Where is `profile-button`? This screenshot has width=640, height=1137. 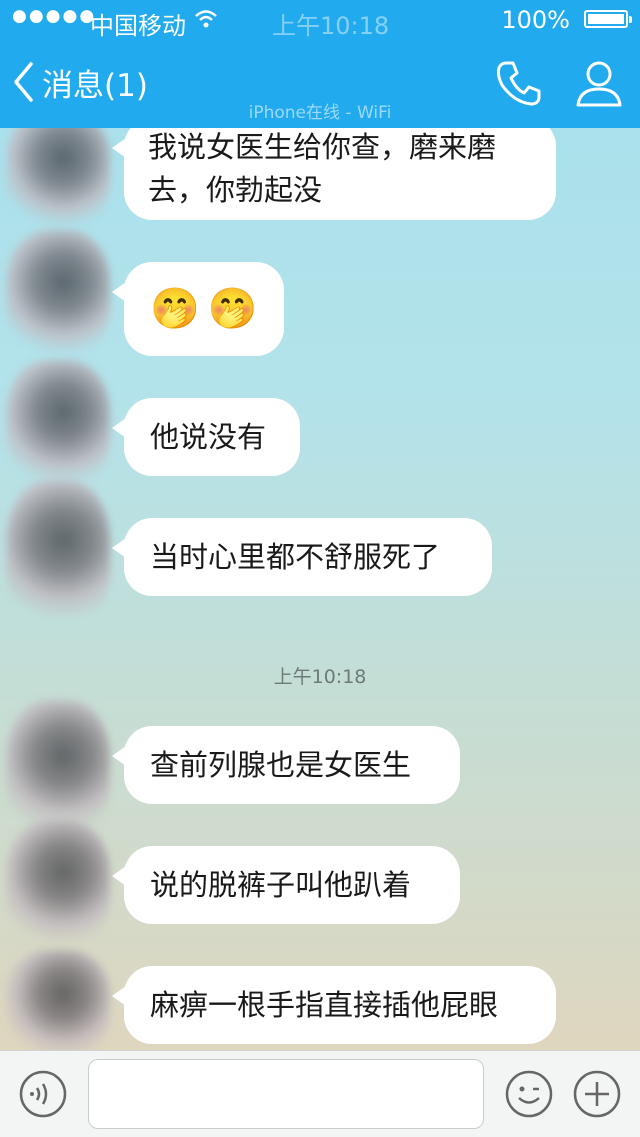
profile-button is located at coordinates (599, 85).